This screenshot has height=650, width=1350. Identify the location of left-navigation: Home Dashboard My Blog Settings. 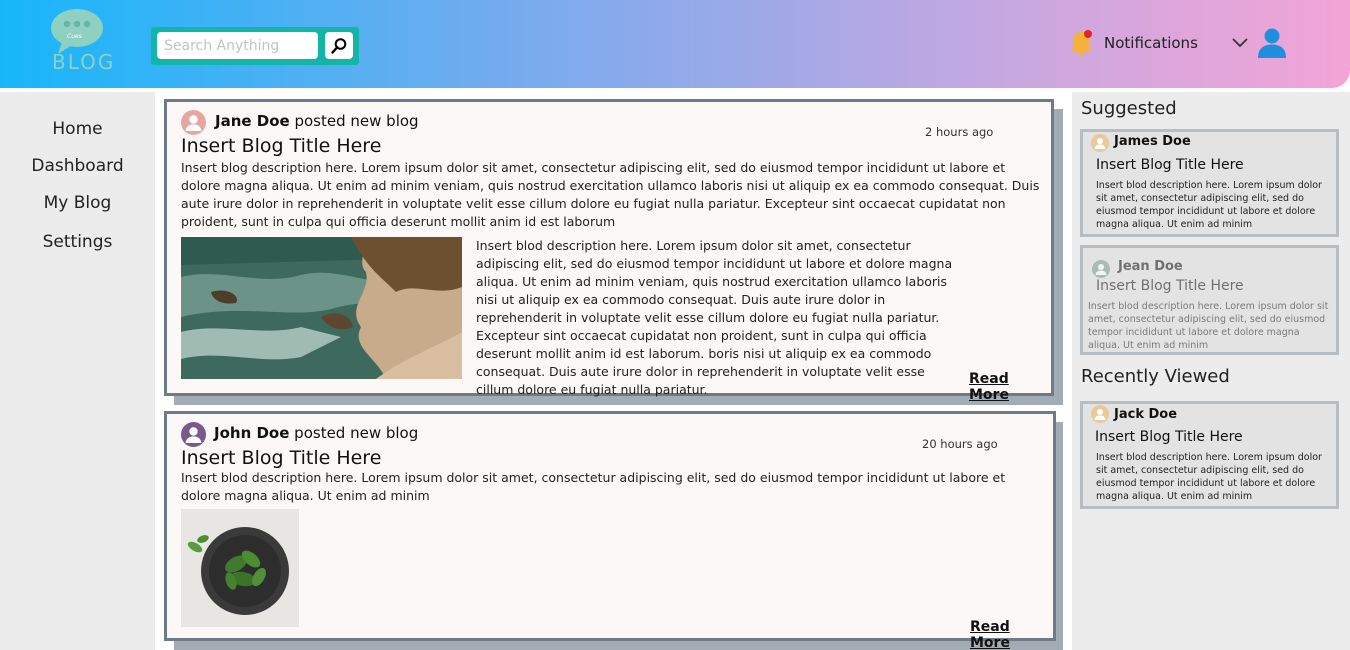
(77, 371).